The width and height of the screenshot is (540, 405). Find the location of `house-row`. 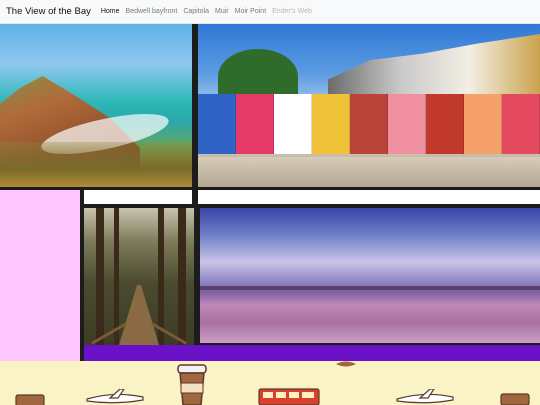

house-row is located at coordinates (369, 124).